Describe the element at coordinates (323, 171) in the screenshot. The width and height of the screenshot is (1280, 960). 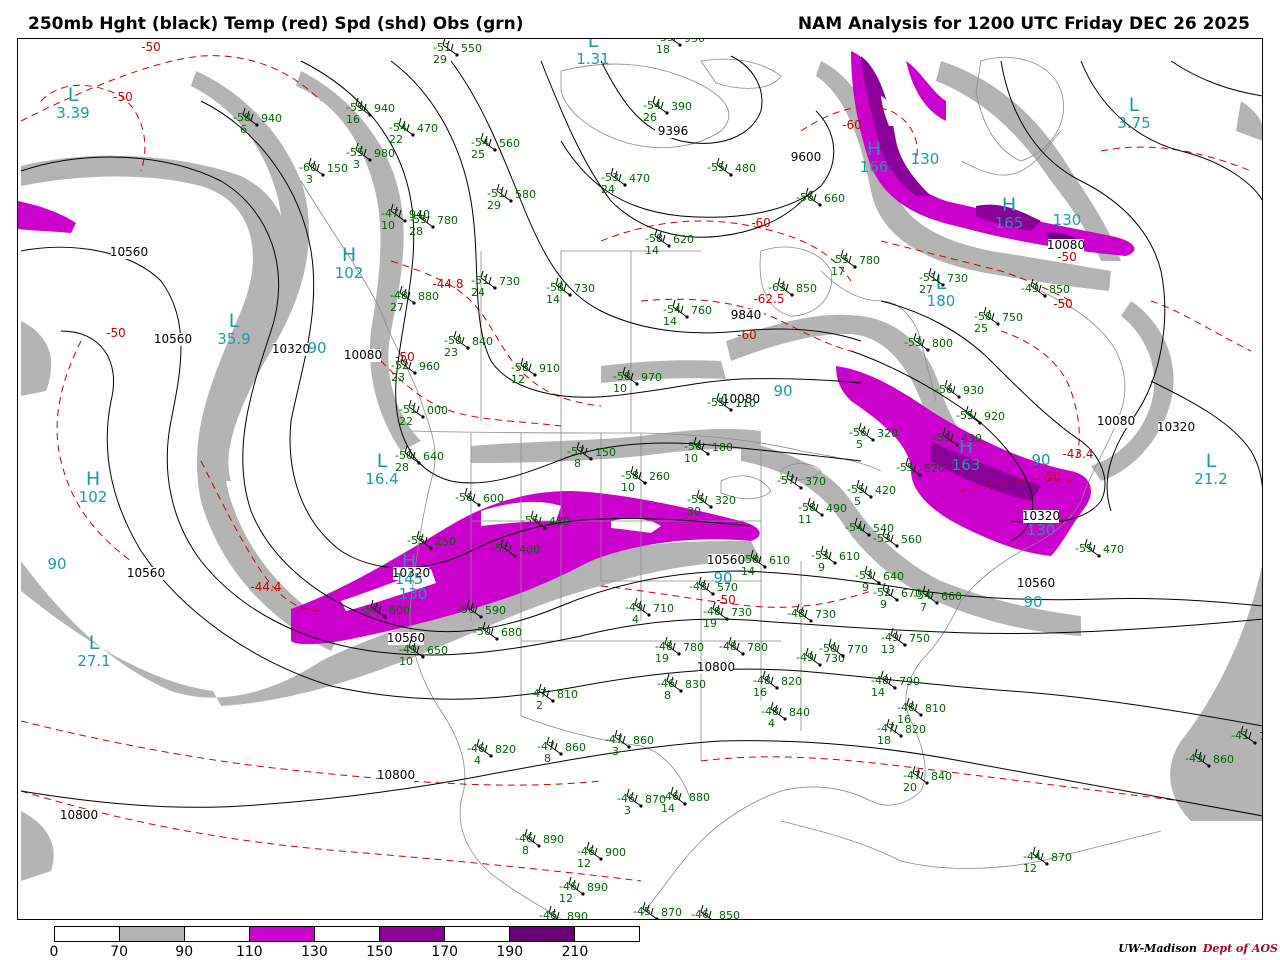
I see `station-observation: -603150` at that location.